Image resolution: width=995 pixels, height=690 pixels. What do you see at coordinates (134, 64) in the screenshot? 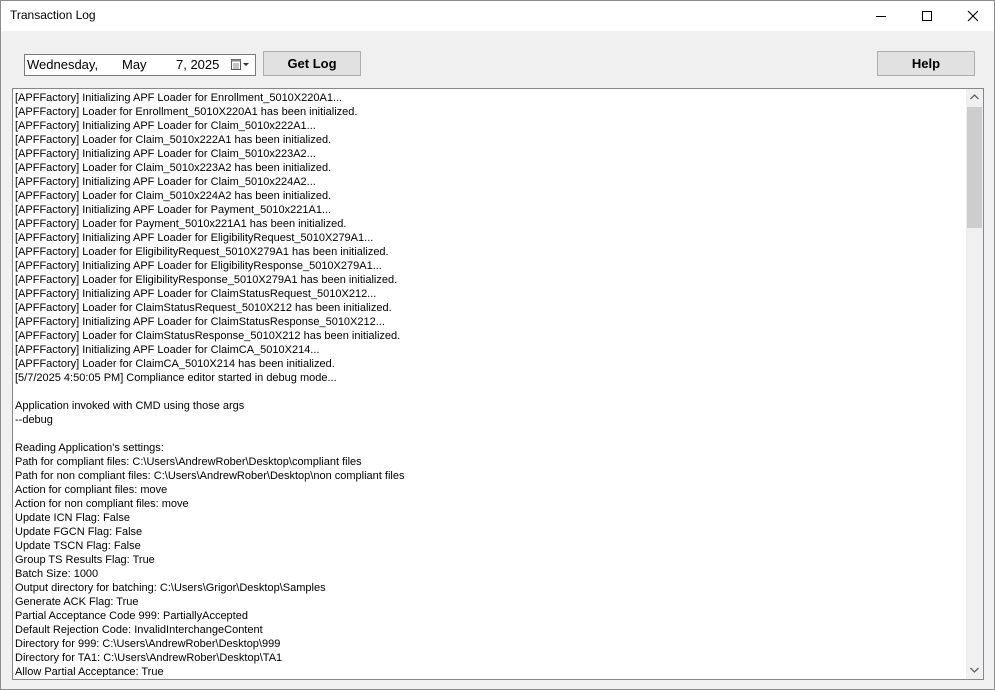
I see `date-month: May` at bounding box center [134, 64].